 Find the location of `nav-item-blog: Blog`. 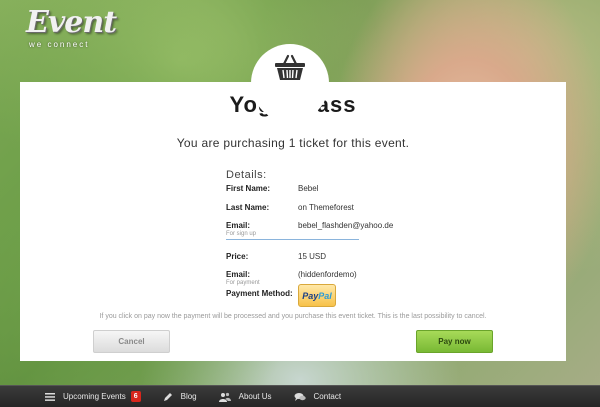

nav-item-blog: Blog is located at coordinates (186, 396).